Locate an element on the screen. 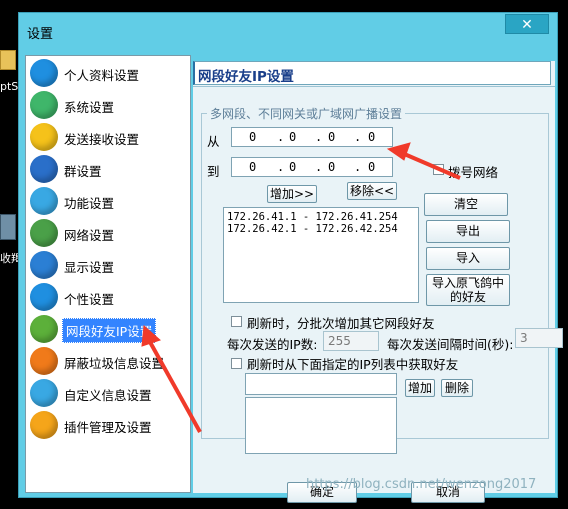 The width and height of the screenshot is (568, 509). sidebar-item-label: 群设置 is located at coordinates (83, 171).